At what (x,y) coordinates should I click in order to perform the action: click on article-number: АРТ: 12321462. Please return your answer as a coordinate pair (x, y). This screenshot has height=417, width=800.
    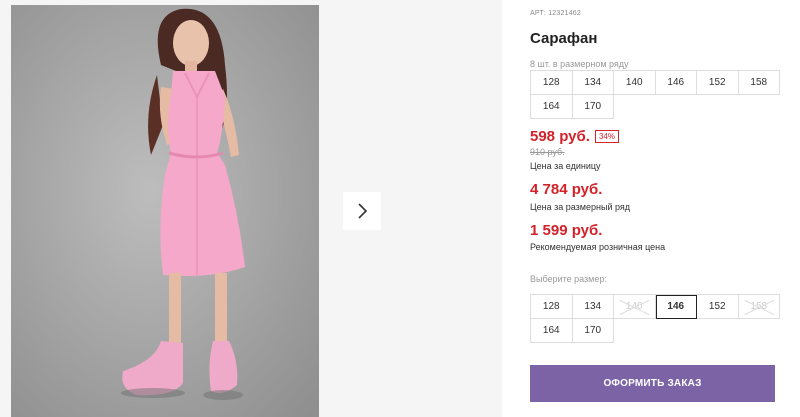
    Looking at the image, I should click on (555, 13).